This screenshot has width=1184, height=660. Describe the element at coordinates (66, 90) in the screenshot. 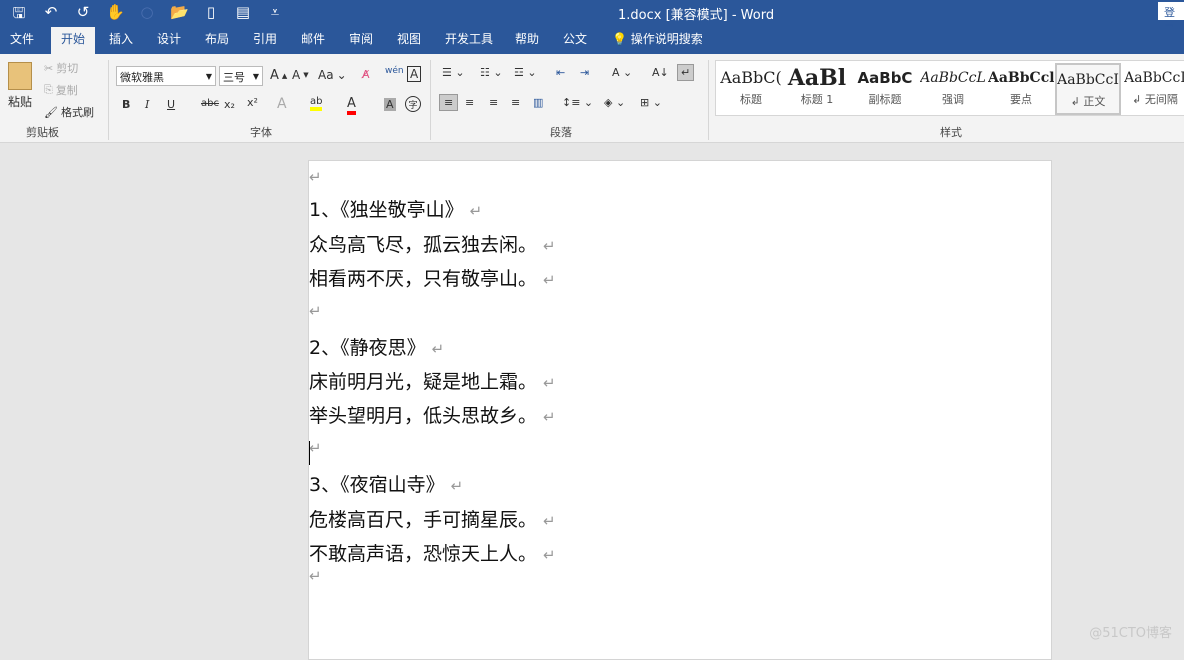

I see `copy-label: 复制` at that location.